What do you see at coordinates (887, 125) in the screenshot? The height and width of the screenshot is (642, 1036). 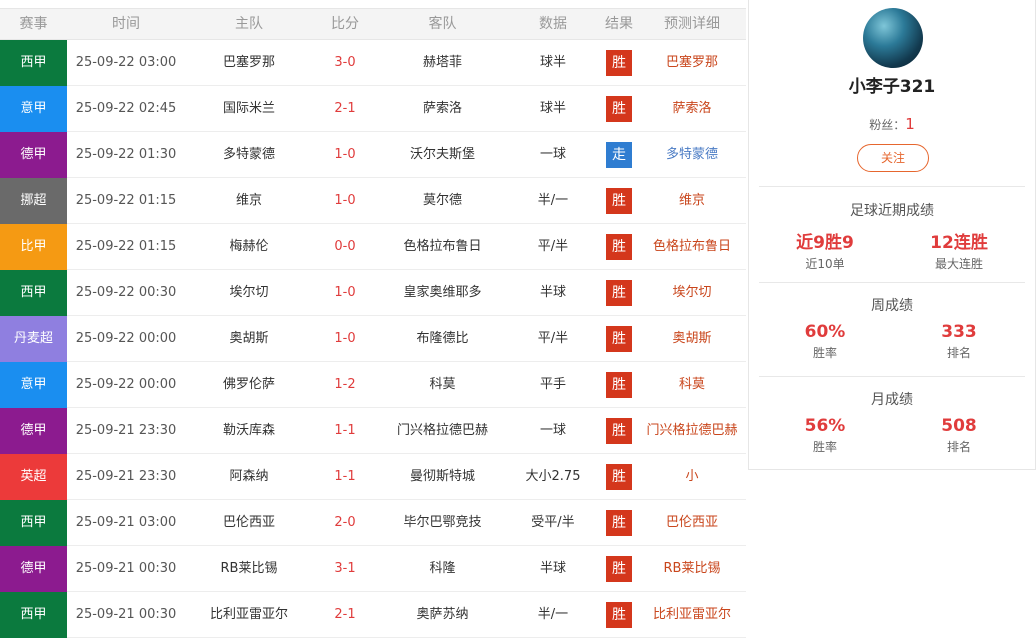 I see `fans-label: 粉丝：` at bounding box center [887, 125].